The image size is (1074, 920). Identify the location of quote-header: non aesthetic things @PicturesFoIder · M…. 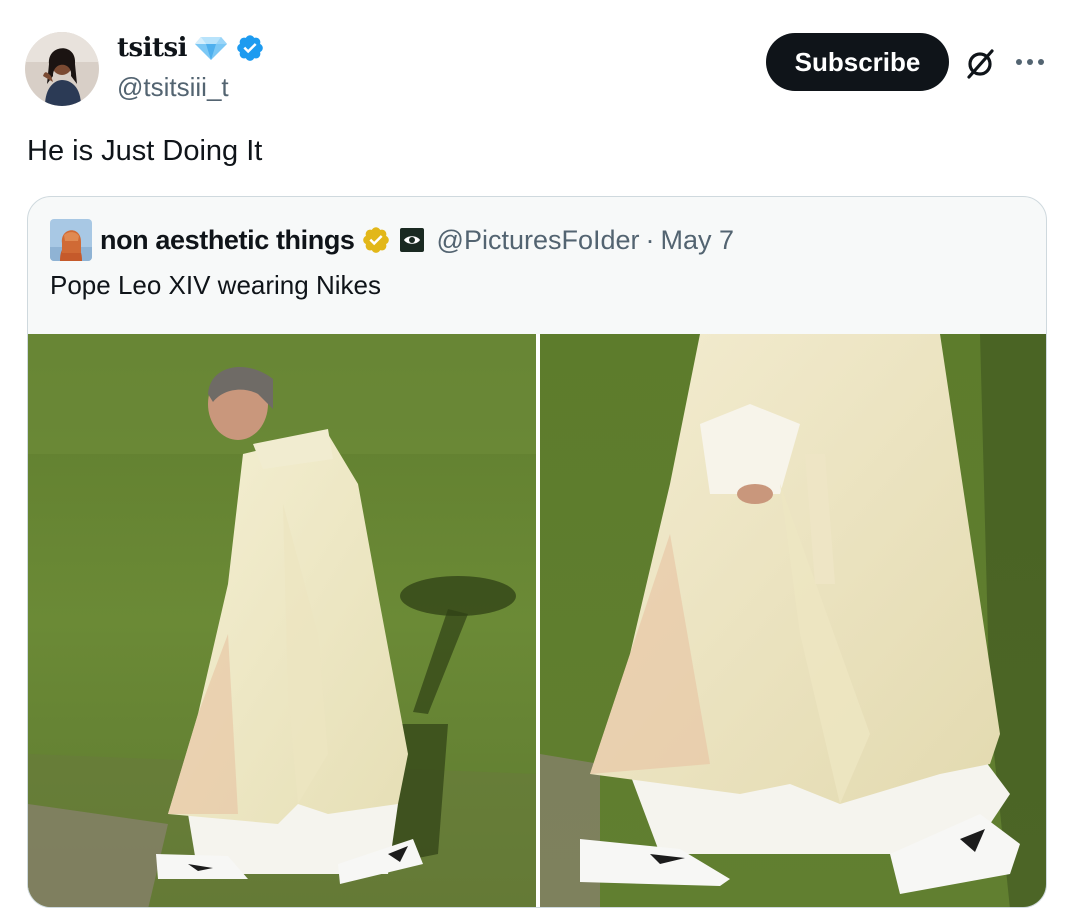
(392, 240).